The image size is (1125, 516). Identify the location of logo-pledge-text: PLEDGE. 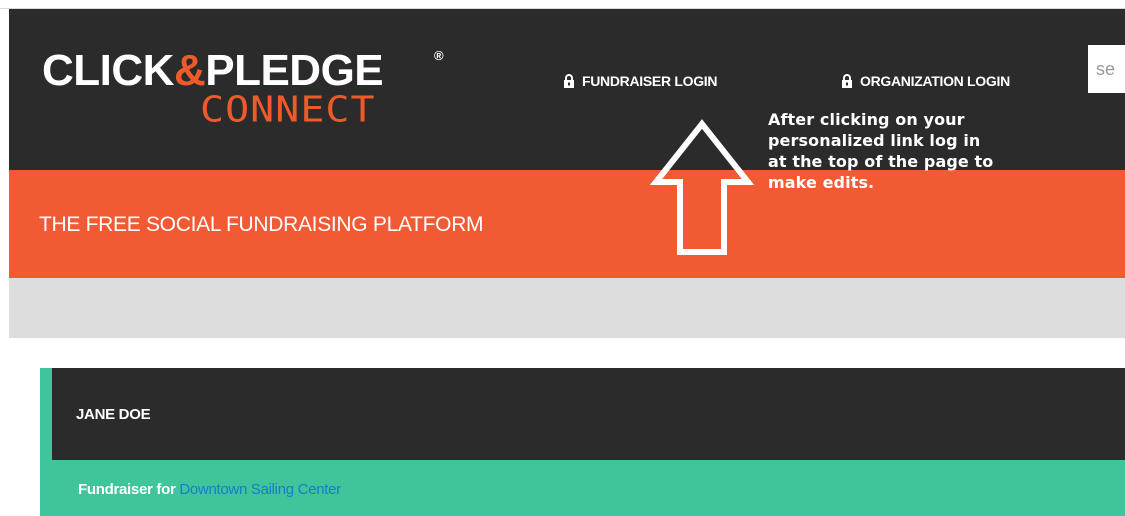
(294, 70).